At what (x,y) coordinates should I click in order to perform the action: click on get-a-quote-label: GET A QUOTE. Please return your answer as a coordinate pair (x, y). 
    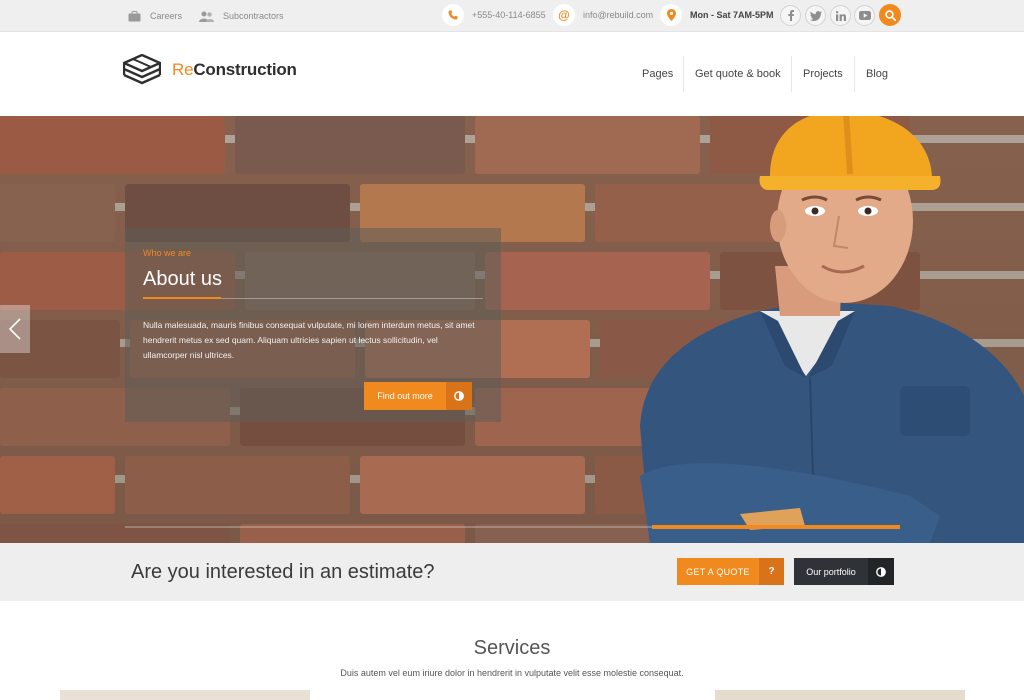
    Looking at the image, I should click on (718, 571).